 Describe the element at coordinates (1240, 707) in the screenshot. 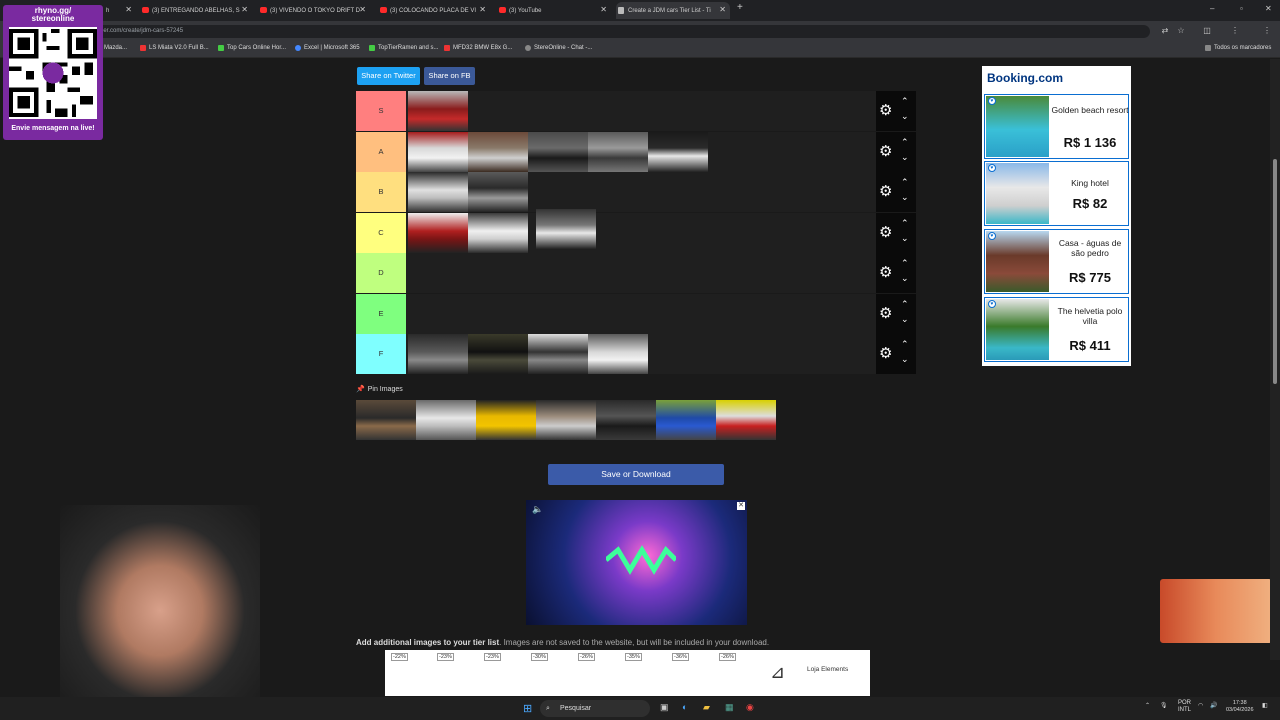

I see `system-clock: 17:38 03/04/2026` at that location.